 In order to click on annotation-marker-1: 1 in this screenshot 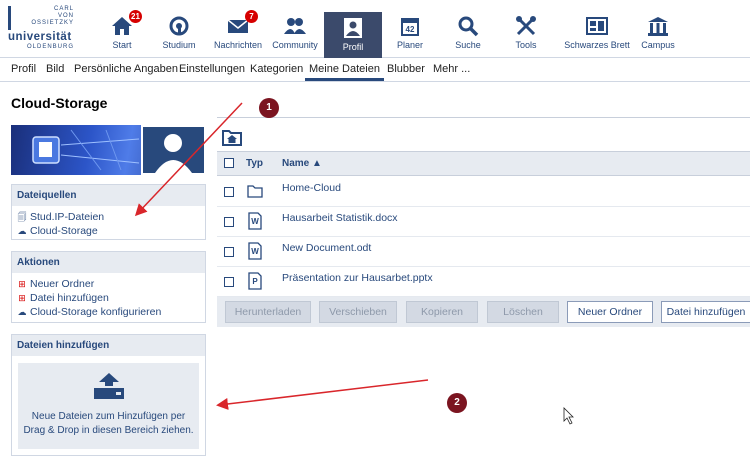, I will do `click(269, 108)`.